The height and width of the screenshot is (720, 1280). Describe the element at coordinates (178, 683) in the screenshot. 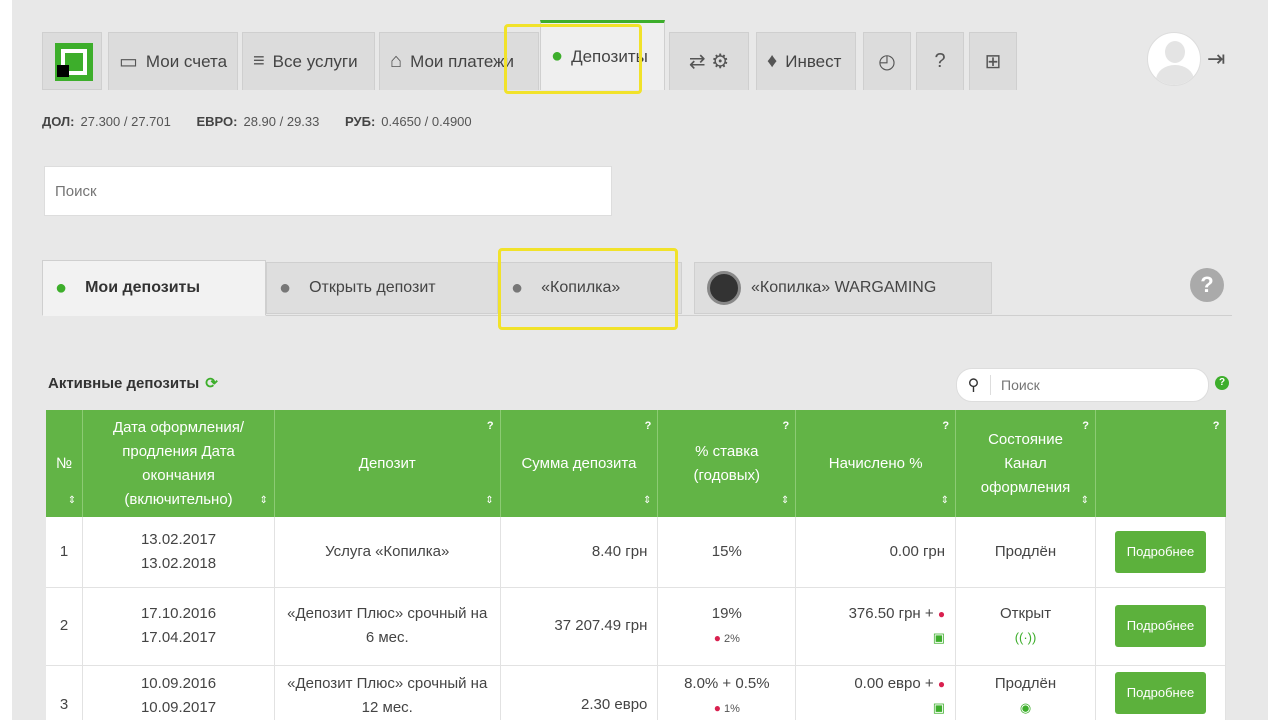

I see `date-start: 10.09.2016` at that location.